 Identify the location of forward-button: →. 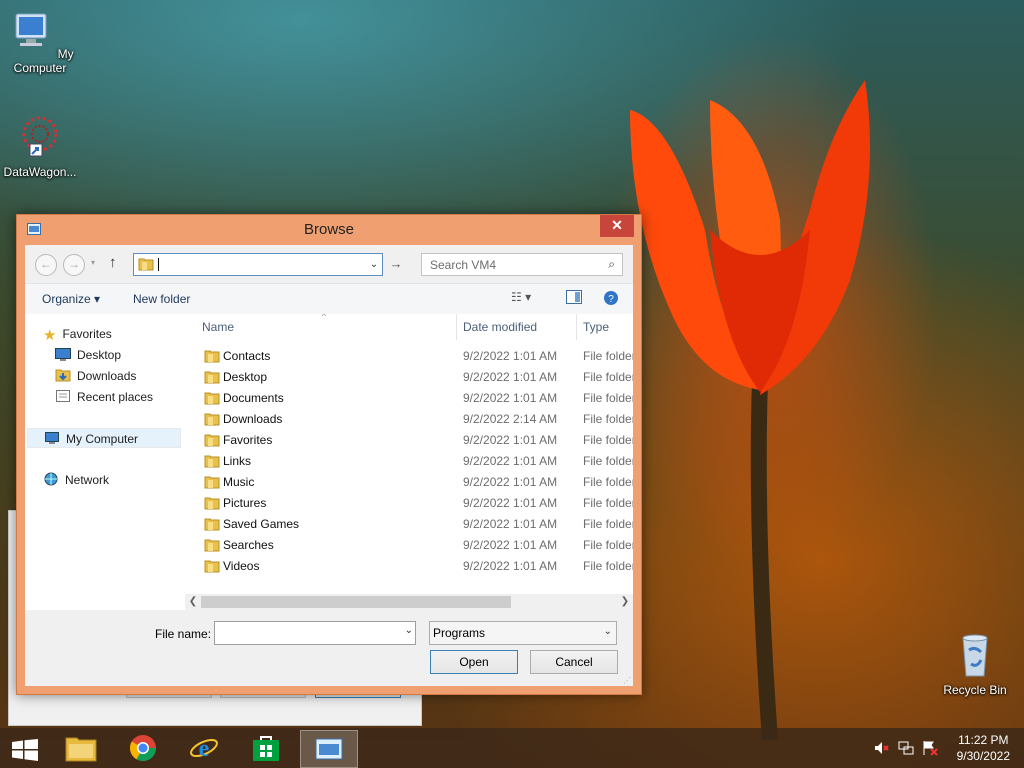
(74, 265).